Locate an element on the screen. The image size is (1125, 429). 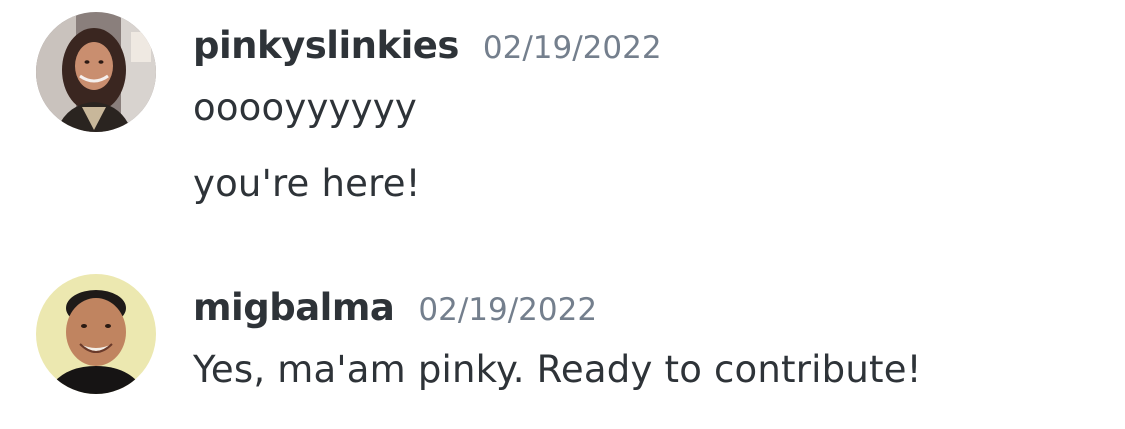
username: pinkyslinkies is located at coordinates (326, 45).